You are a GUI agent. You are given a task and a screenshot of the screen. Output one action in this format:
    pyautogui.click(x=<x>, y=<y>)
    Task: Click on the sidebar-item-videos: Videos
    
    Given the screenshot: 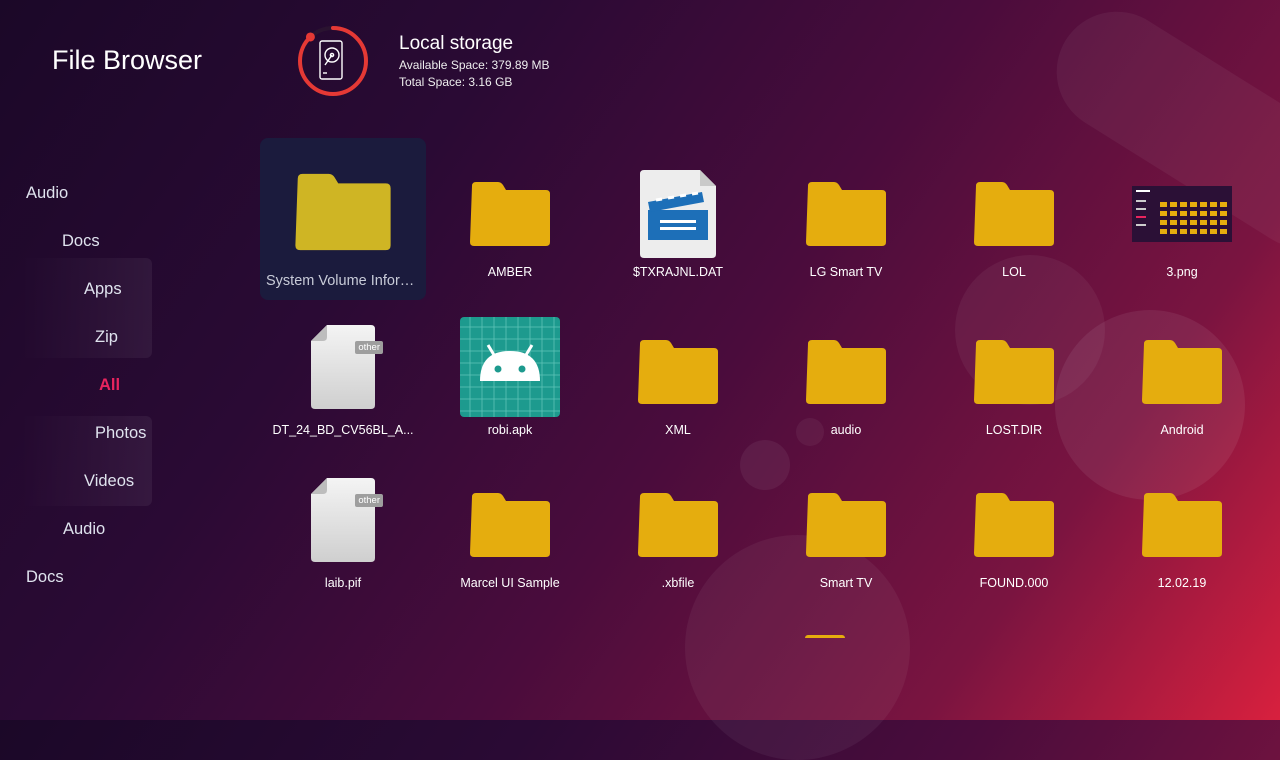 What is the action you would take?
    pyautogui.click(x=109, y=481)
    